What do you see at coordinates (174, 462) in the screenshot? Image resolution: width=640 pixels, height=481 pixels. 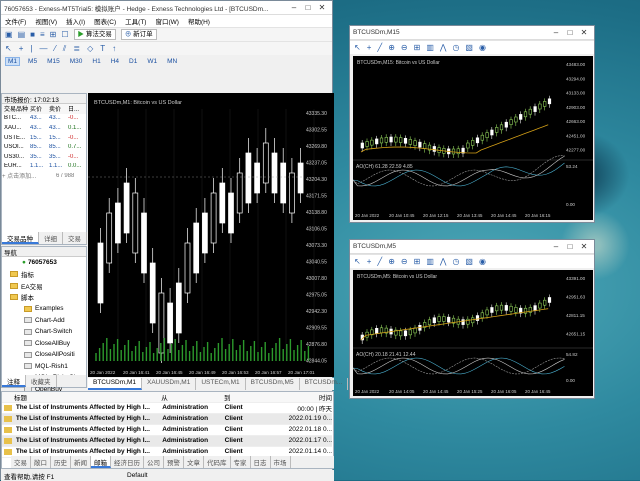 I see `toolbox-tab: 预警` at bounding box center [174, 462].